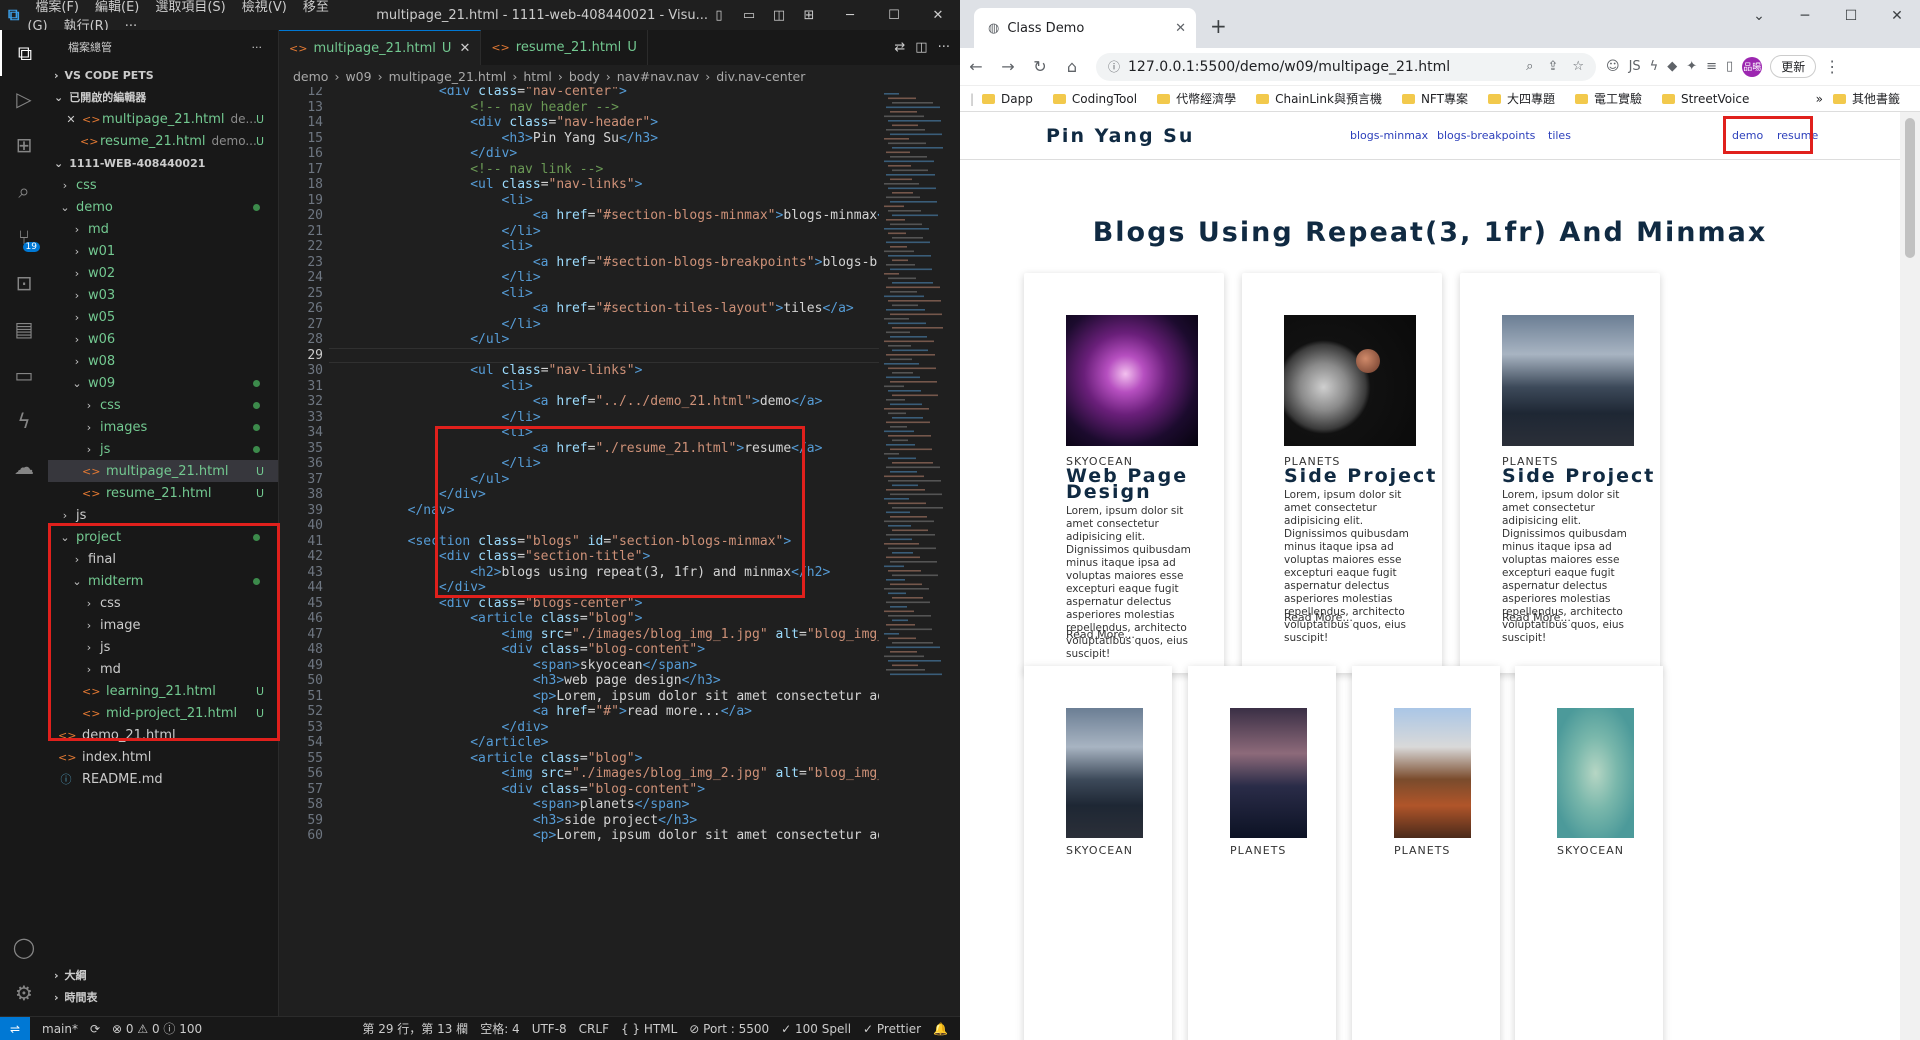 This screenshot has height=1040, width=1920. What do you see at coordinates (649, 1029) in the screenshot?
I see `language-status: { } HTML` at bounding box center [649, 1029].